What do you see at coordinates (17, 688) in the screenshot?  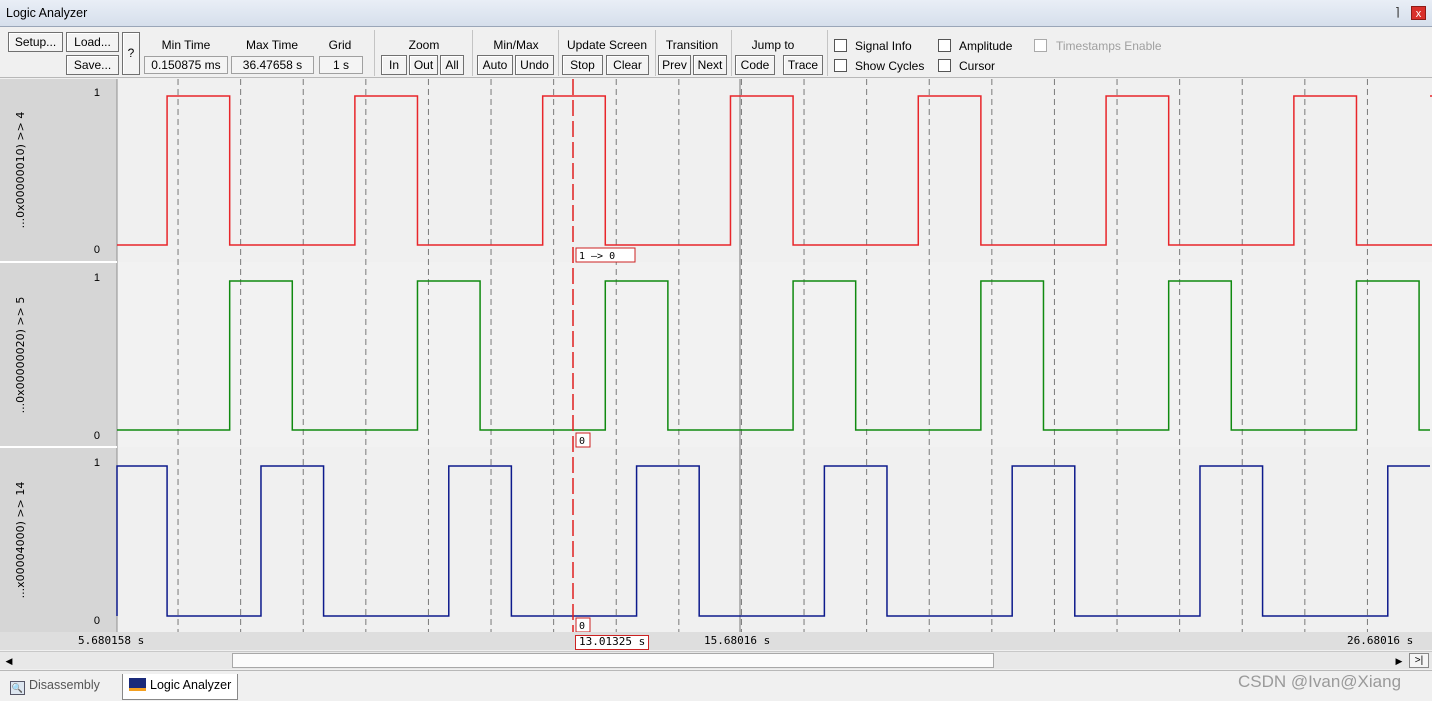 I see `disassembly-icon: 🔍` at bounding box center [17, 688].